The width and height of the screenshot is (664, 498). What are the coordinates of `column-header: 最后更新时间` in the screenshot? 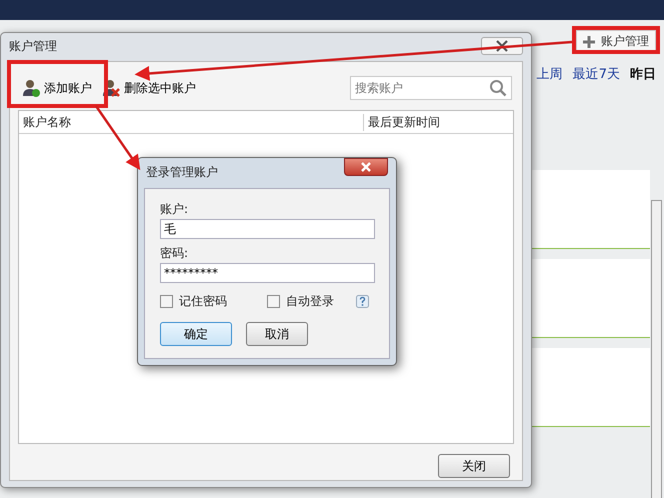 It's located at (403, 122).